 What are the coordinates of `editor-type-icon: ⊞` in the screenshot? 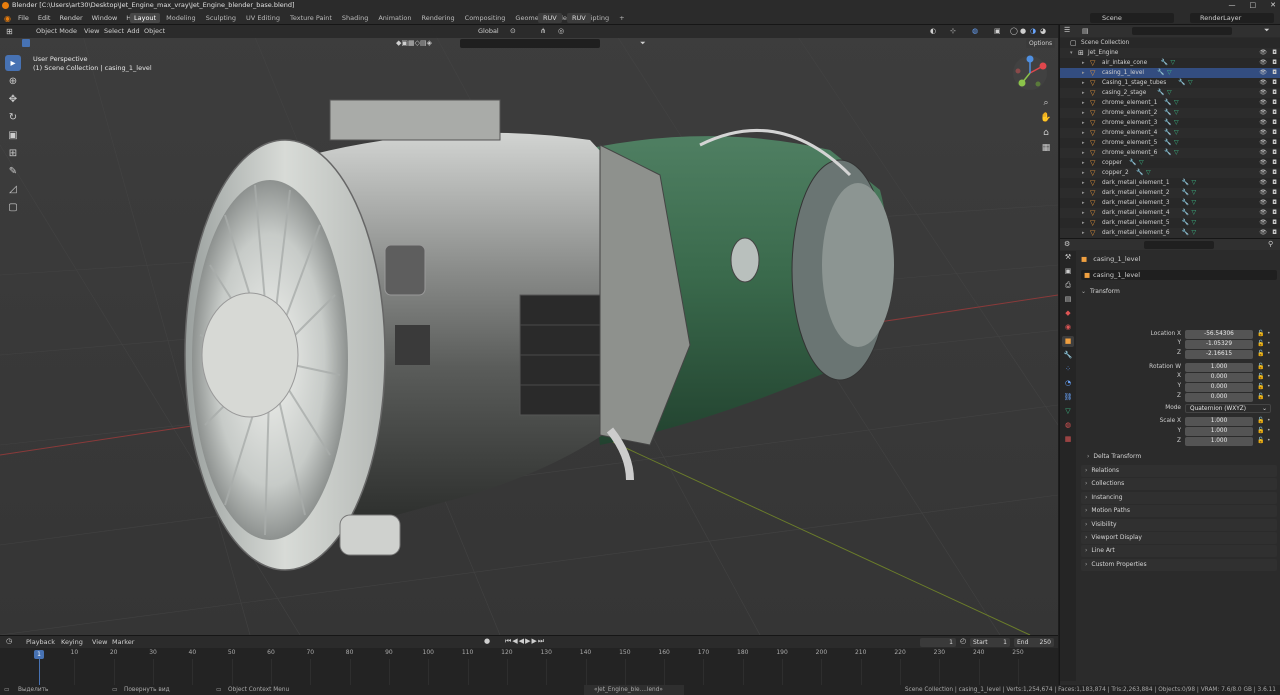 It's located at (9, 31).